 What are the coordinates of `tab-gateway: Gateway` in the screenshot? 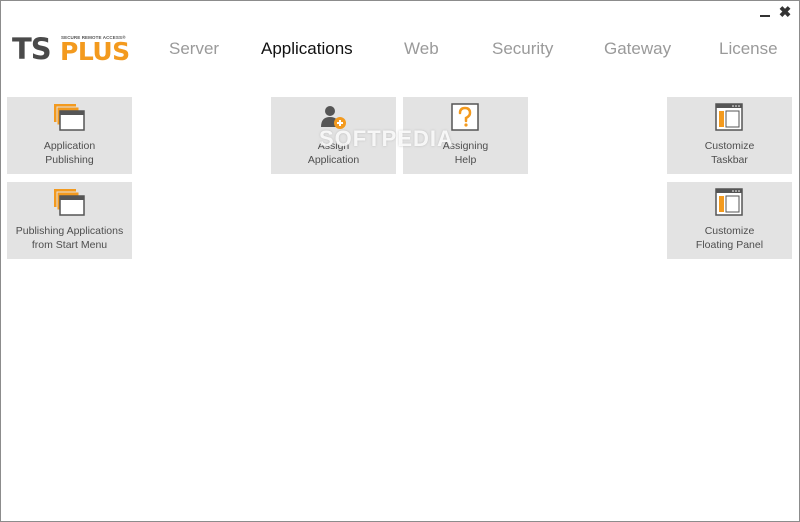 It's located at (637, 49).